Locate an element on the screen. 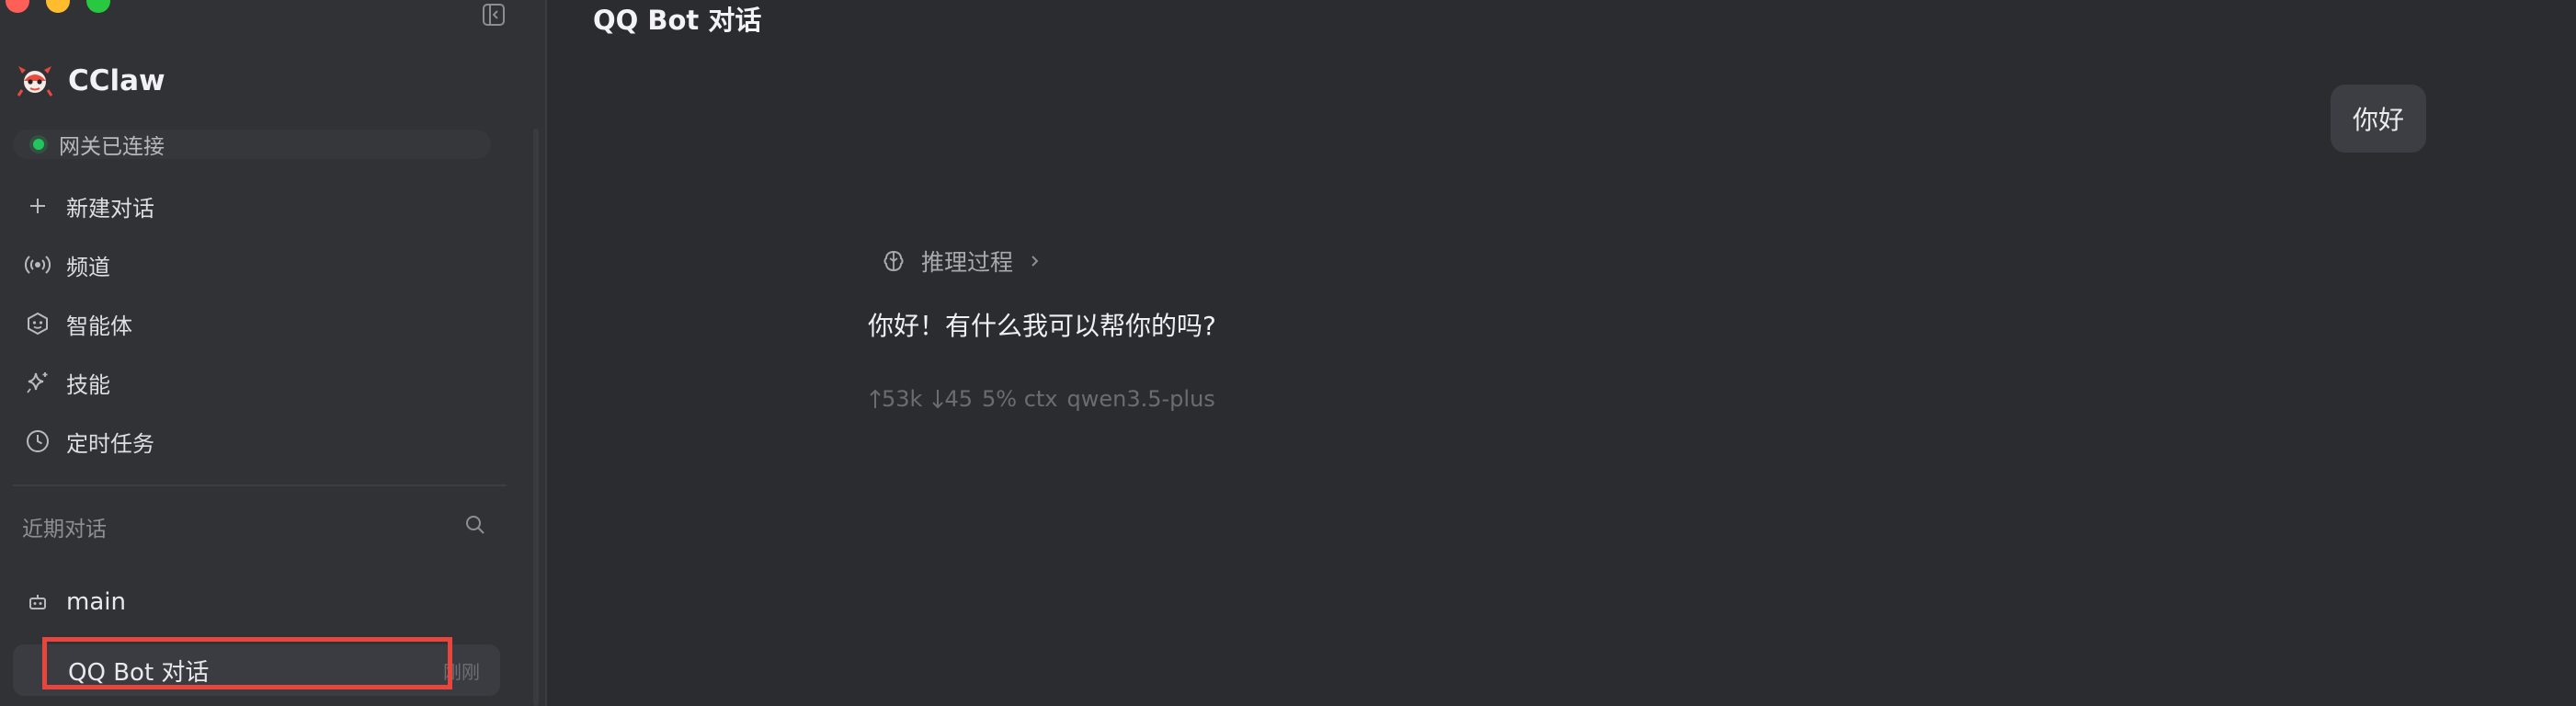  plus-icon is located at coordinates (37, 206).